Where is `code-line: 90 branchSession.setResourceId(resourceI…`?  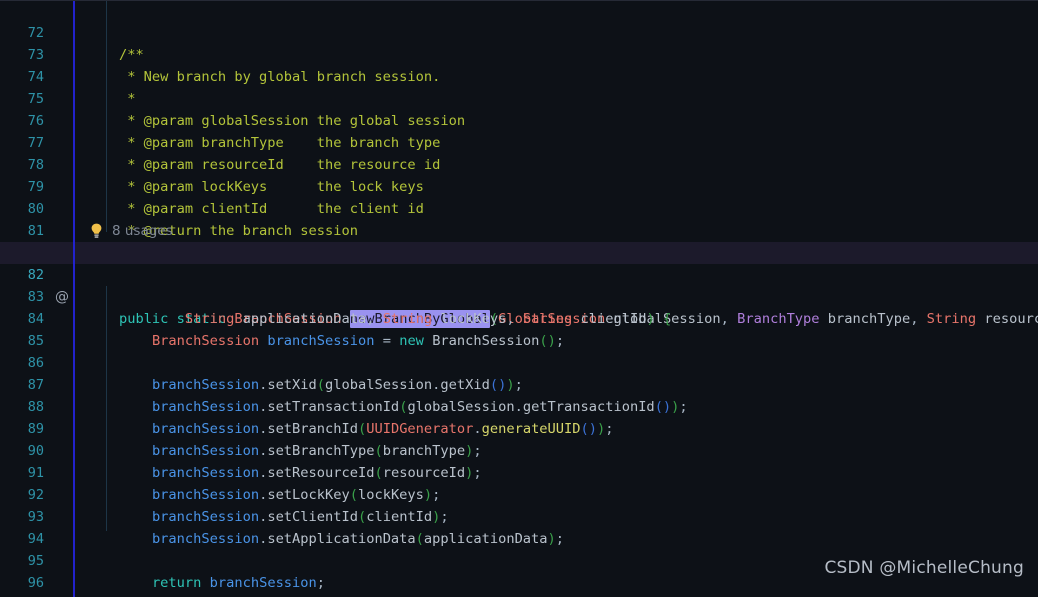
code-line: 90 branchSession.setResourceId(resourceI… is located at coordinates (519, 449).